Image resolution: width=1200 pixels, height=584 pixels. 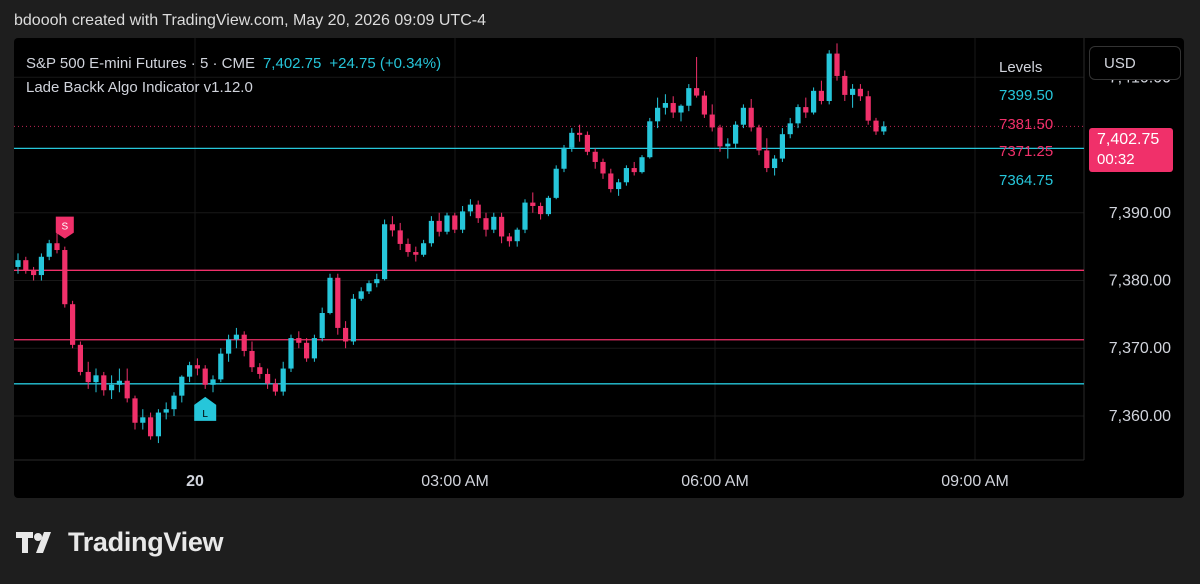 I want to click on x-tick-label: 03:00 AM, so click(x=455, y=481).